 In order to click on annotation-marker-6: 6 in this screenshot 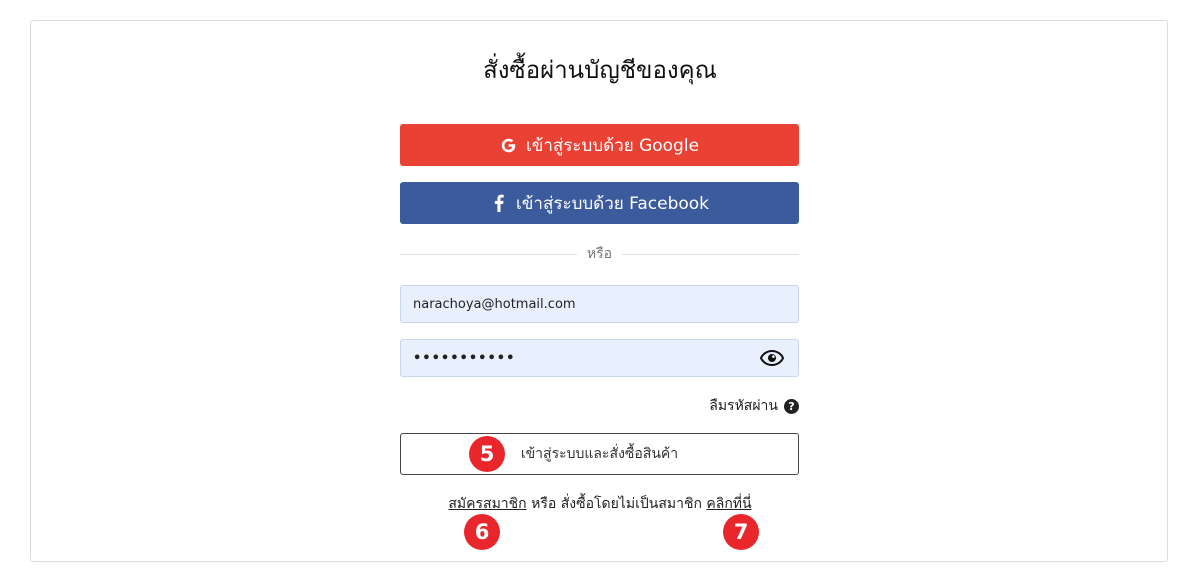, I will do `click(482, 532)`.